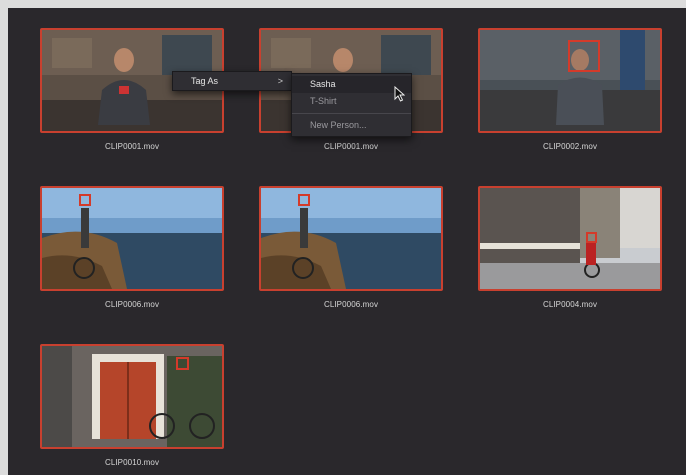  I want to click on context-menu: Tag As >, so click(232, 81).